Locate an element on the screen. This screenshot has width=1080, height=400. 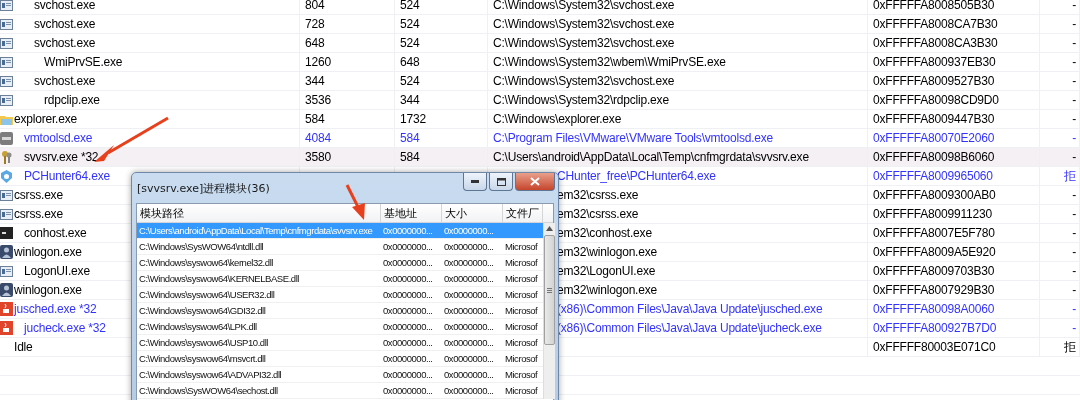
parent-pid-text: 584 is located at coordinates (410, 138).